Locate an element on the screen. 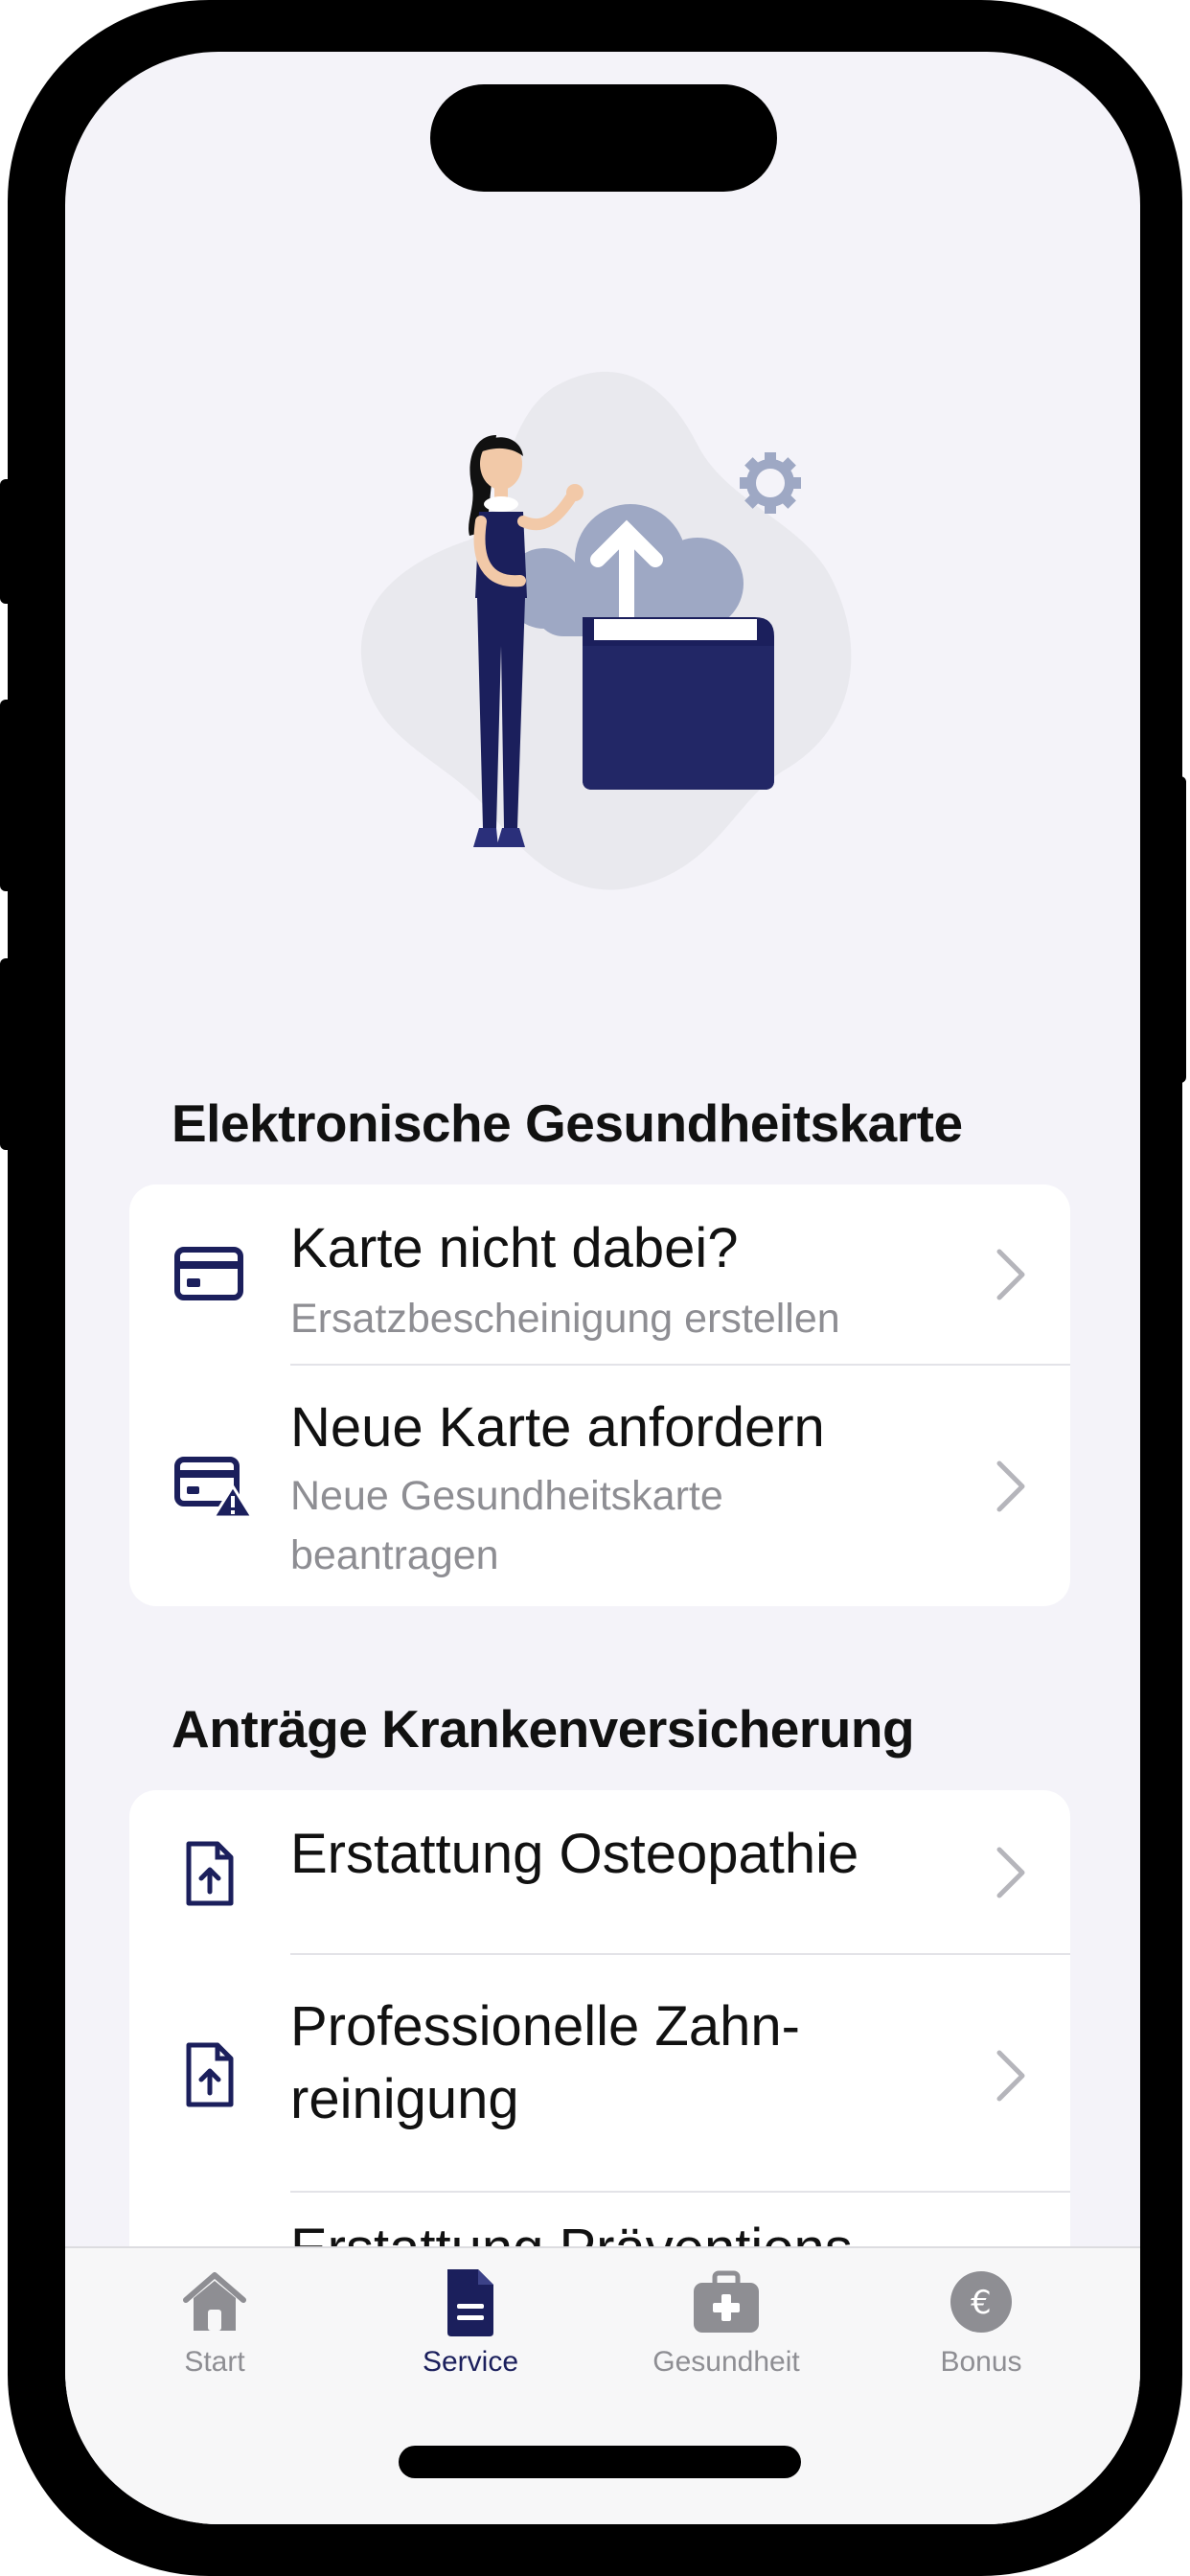 The image size is (1190, 2576). row-subtitle-line2: beantragen is located at coordinates (395, 1555).